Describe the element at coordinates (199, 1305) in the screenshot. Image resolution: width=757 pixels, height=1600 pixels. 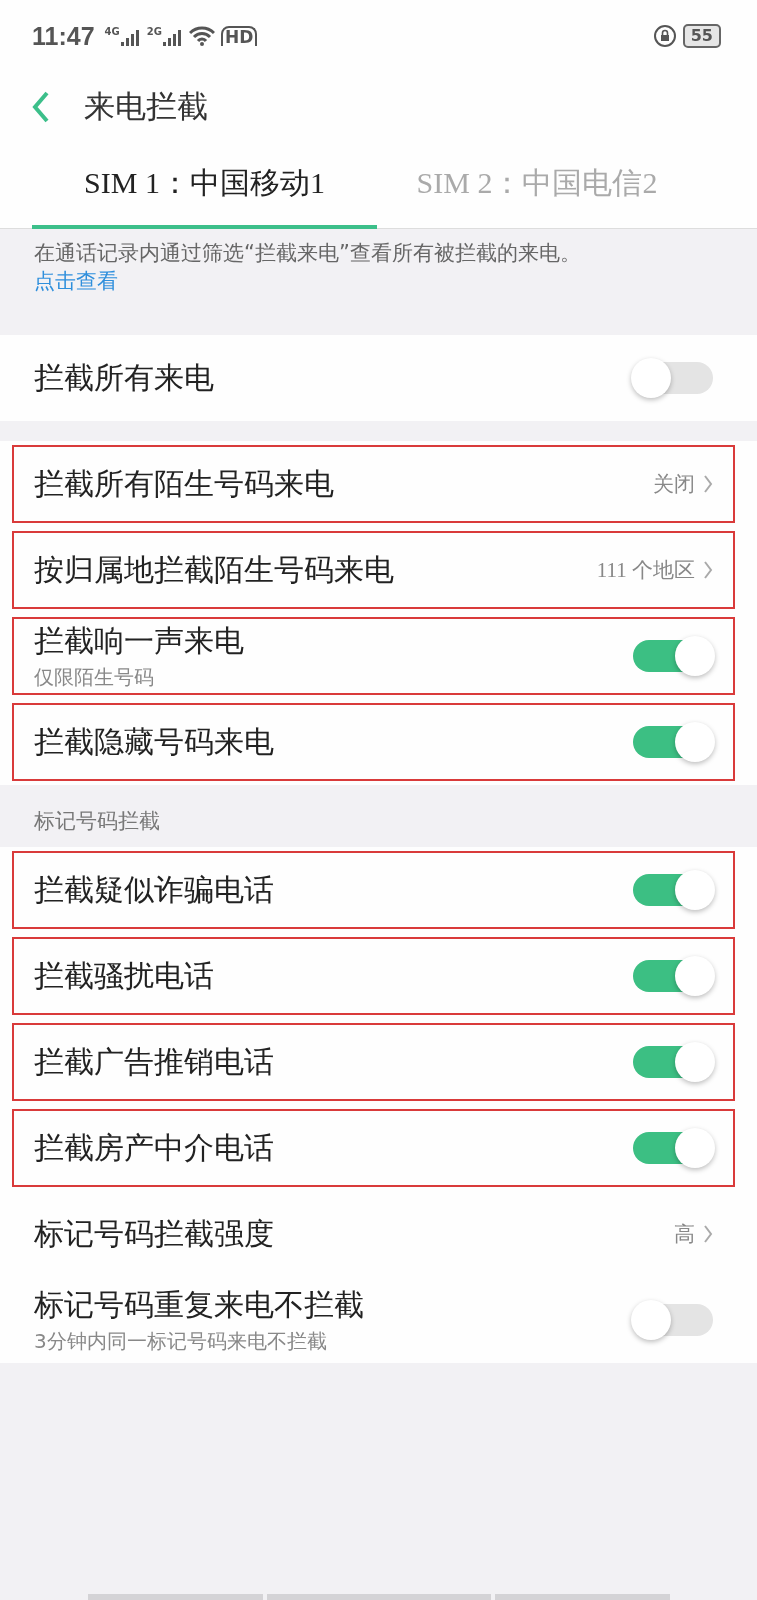
I see `setting-label: 标记号码重复来电不拦截` at that location.